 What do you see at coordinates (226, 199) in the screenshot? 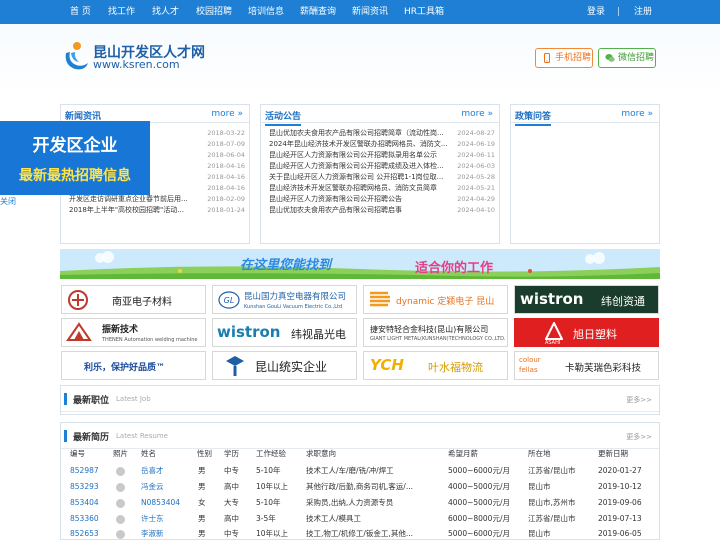
I see `news-item-date: 2018-02-09` at bounding box center [226, 199].